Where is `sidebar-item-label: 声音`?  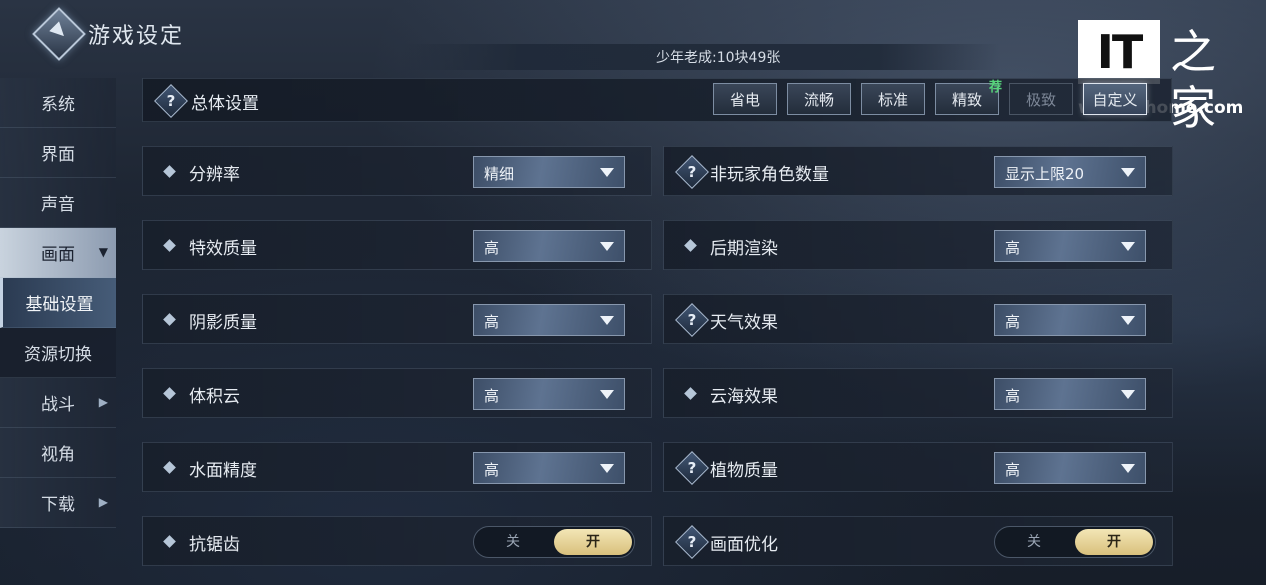
sidebar-item-label: 声音 is located at coordinates (58, 205).